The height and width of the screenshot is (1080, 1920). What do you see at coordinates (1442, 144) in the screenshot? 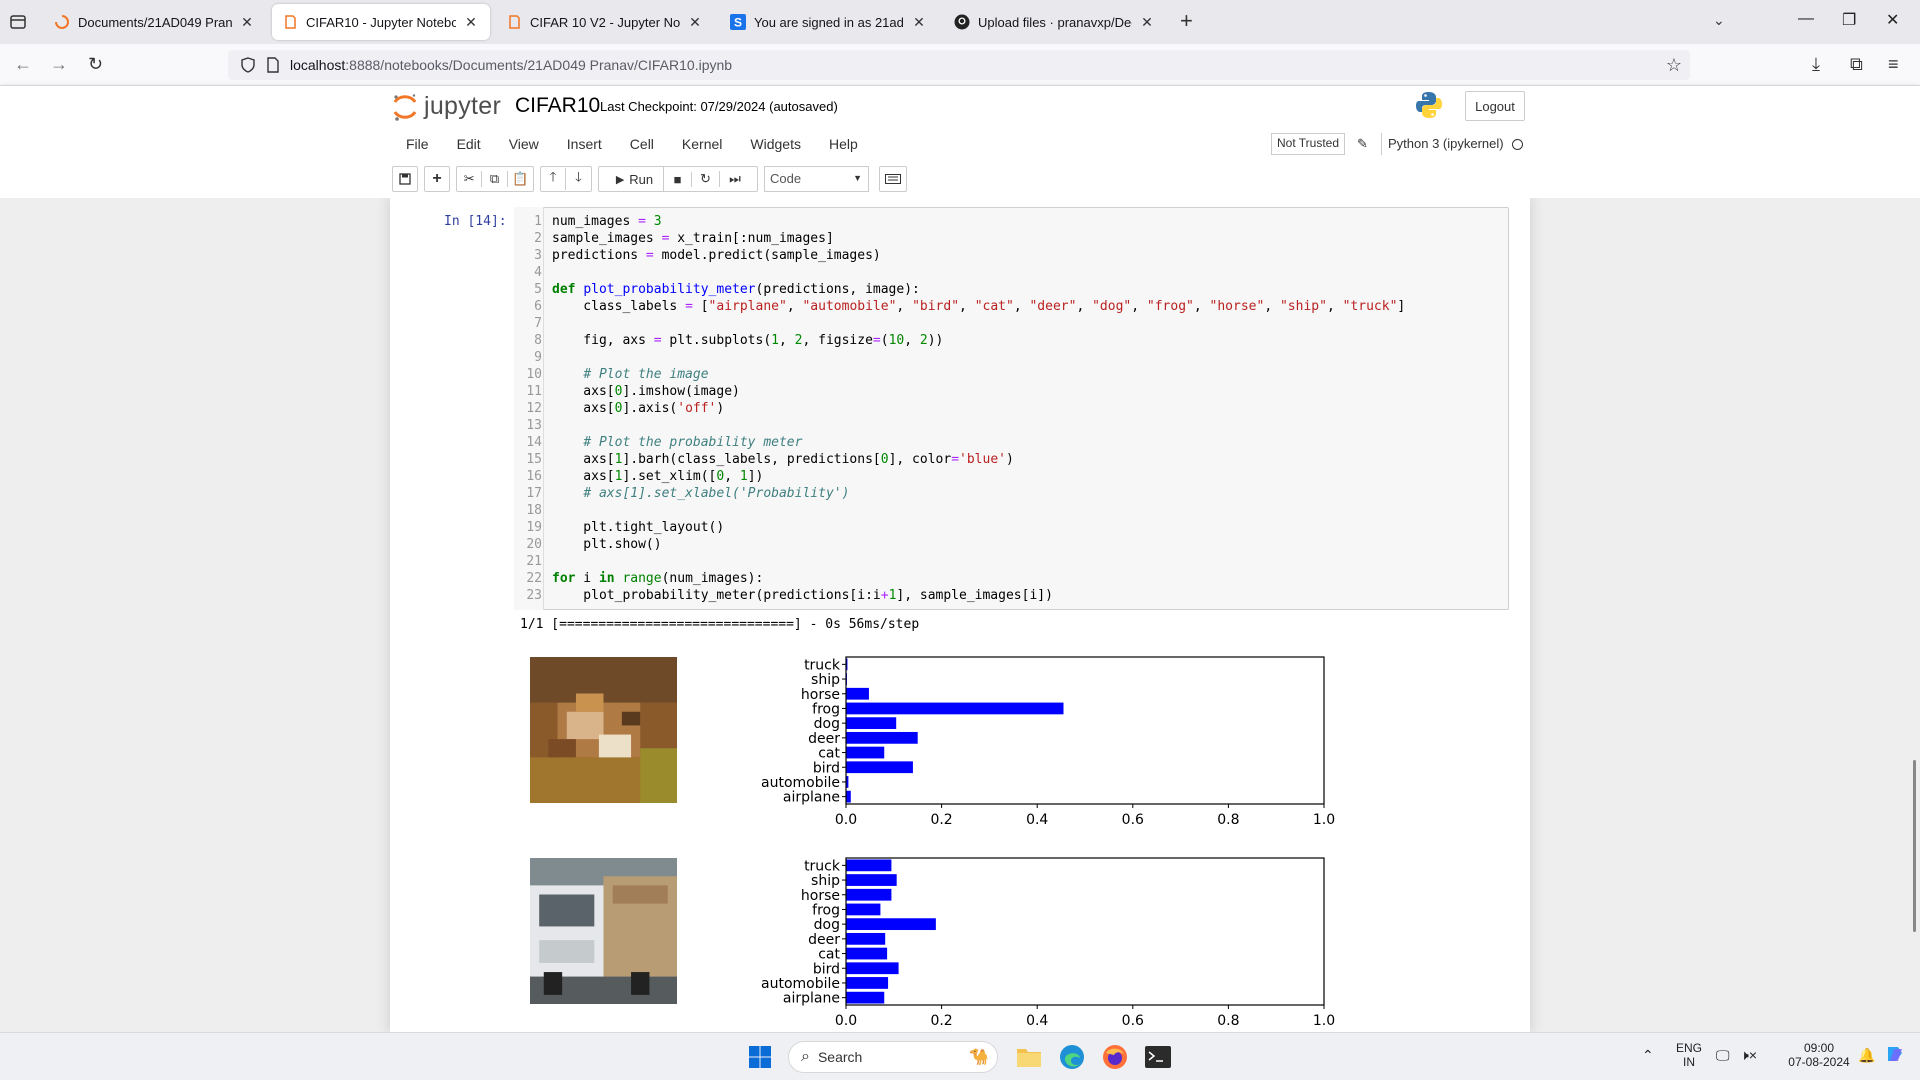
I see `kernel-name: Python 3 (ipykernel)` at bounding box center [1442, 144].